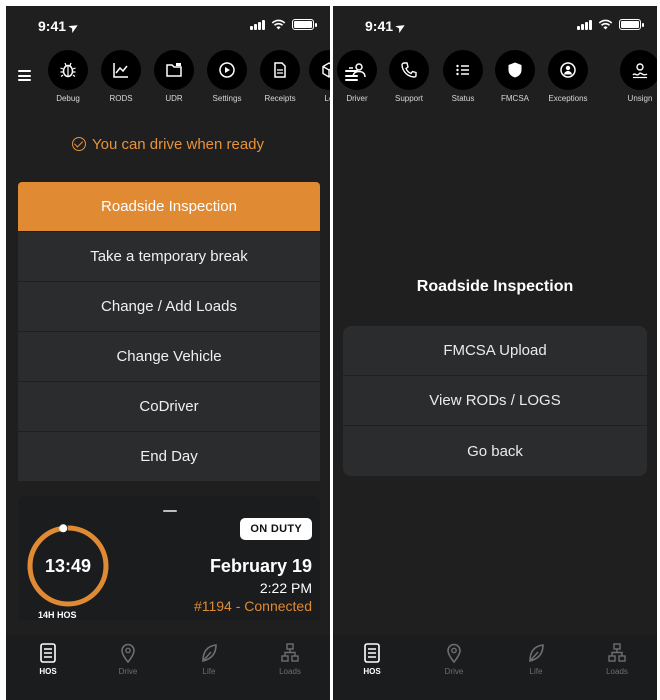 The image size is (660, 700). Describe the element at coordinates (174, 70) in the screenshot. I see `folder-icon` at that location.